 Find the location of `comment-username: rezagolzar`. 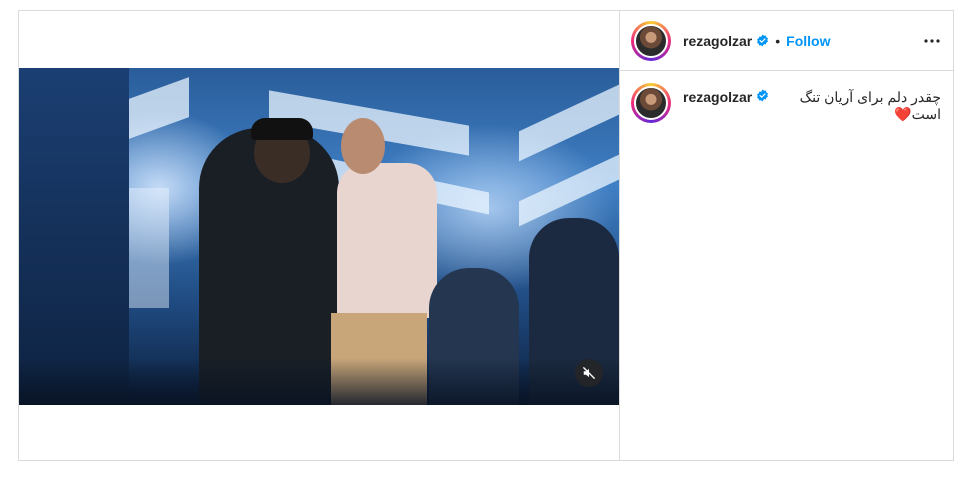

comment-username: rezagolzar is located at coordinates (717, 97).